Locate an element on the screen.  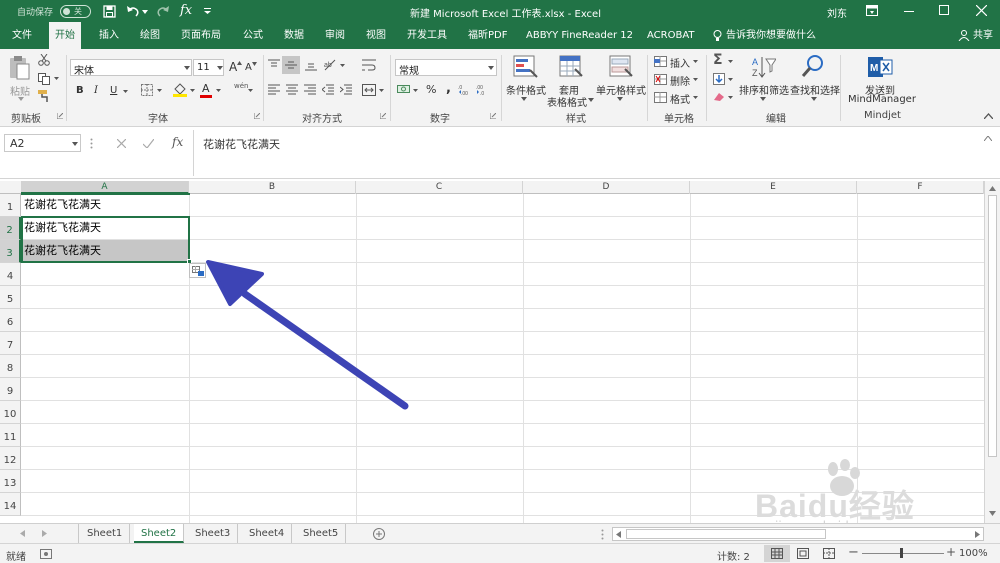
cell-a1: 花谢花飞花满天 is located at coordinates (105, 205).